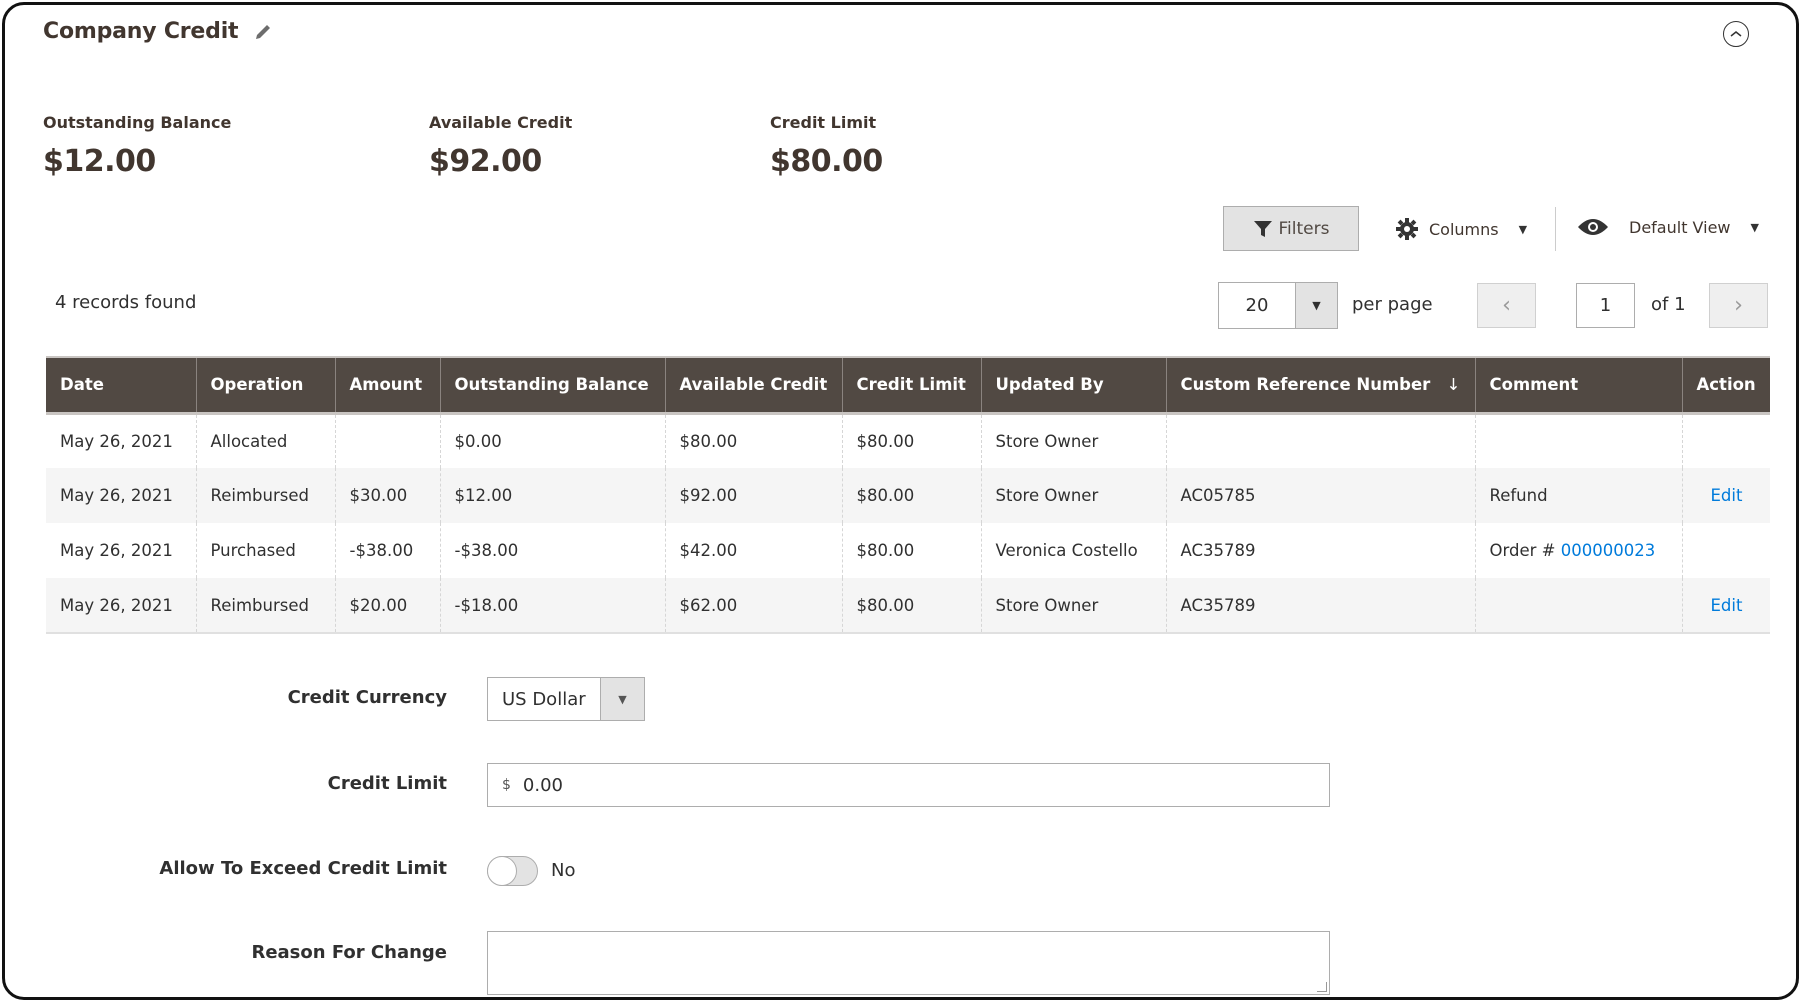 The height and width of the screenshot is (1004, 1803). Describe the element at coordinates (1322, 987) in the screenshot. I see `resize-handle-icon` at that location.